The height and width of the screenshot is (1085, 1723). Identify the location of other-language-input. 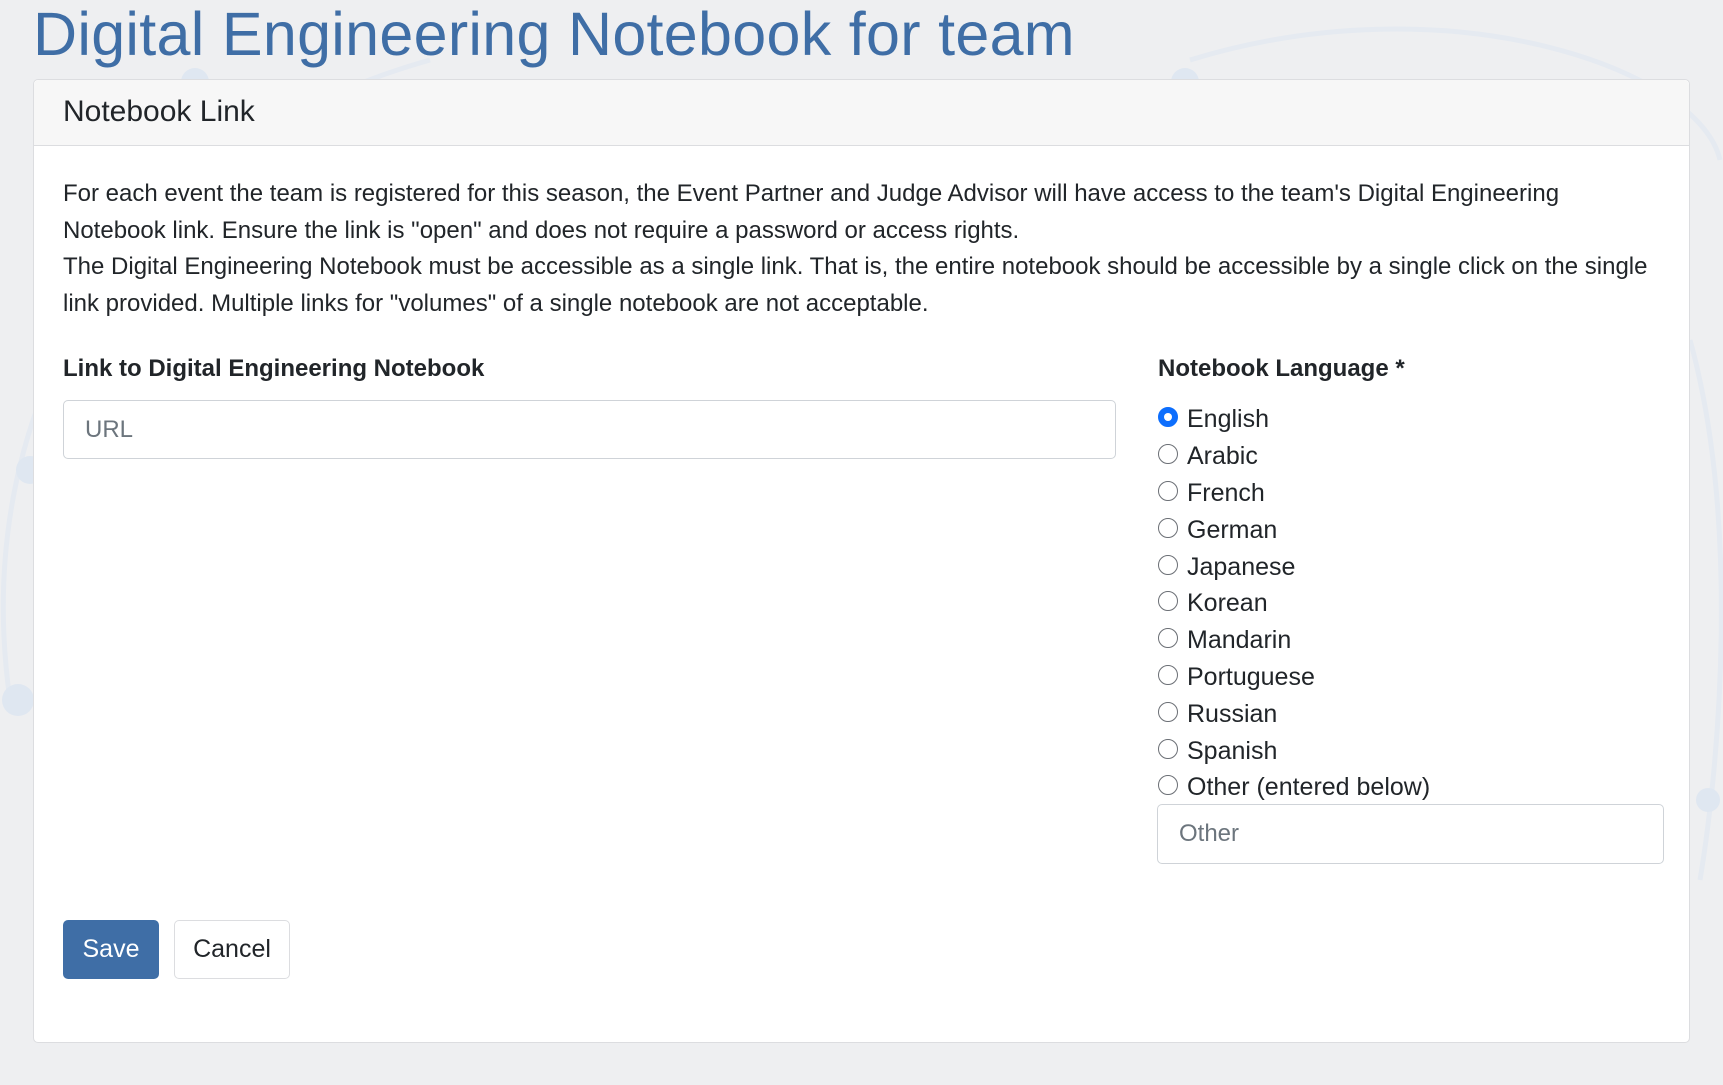
(1410, 834).